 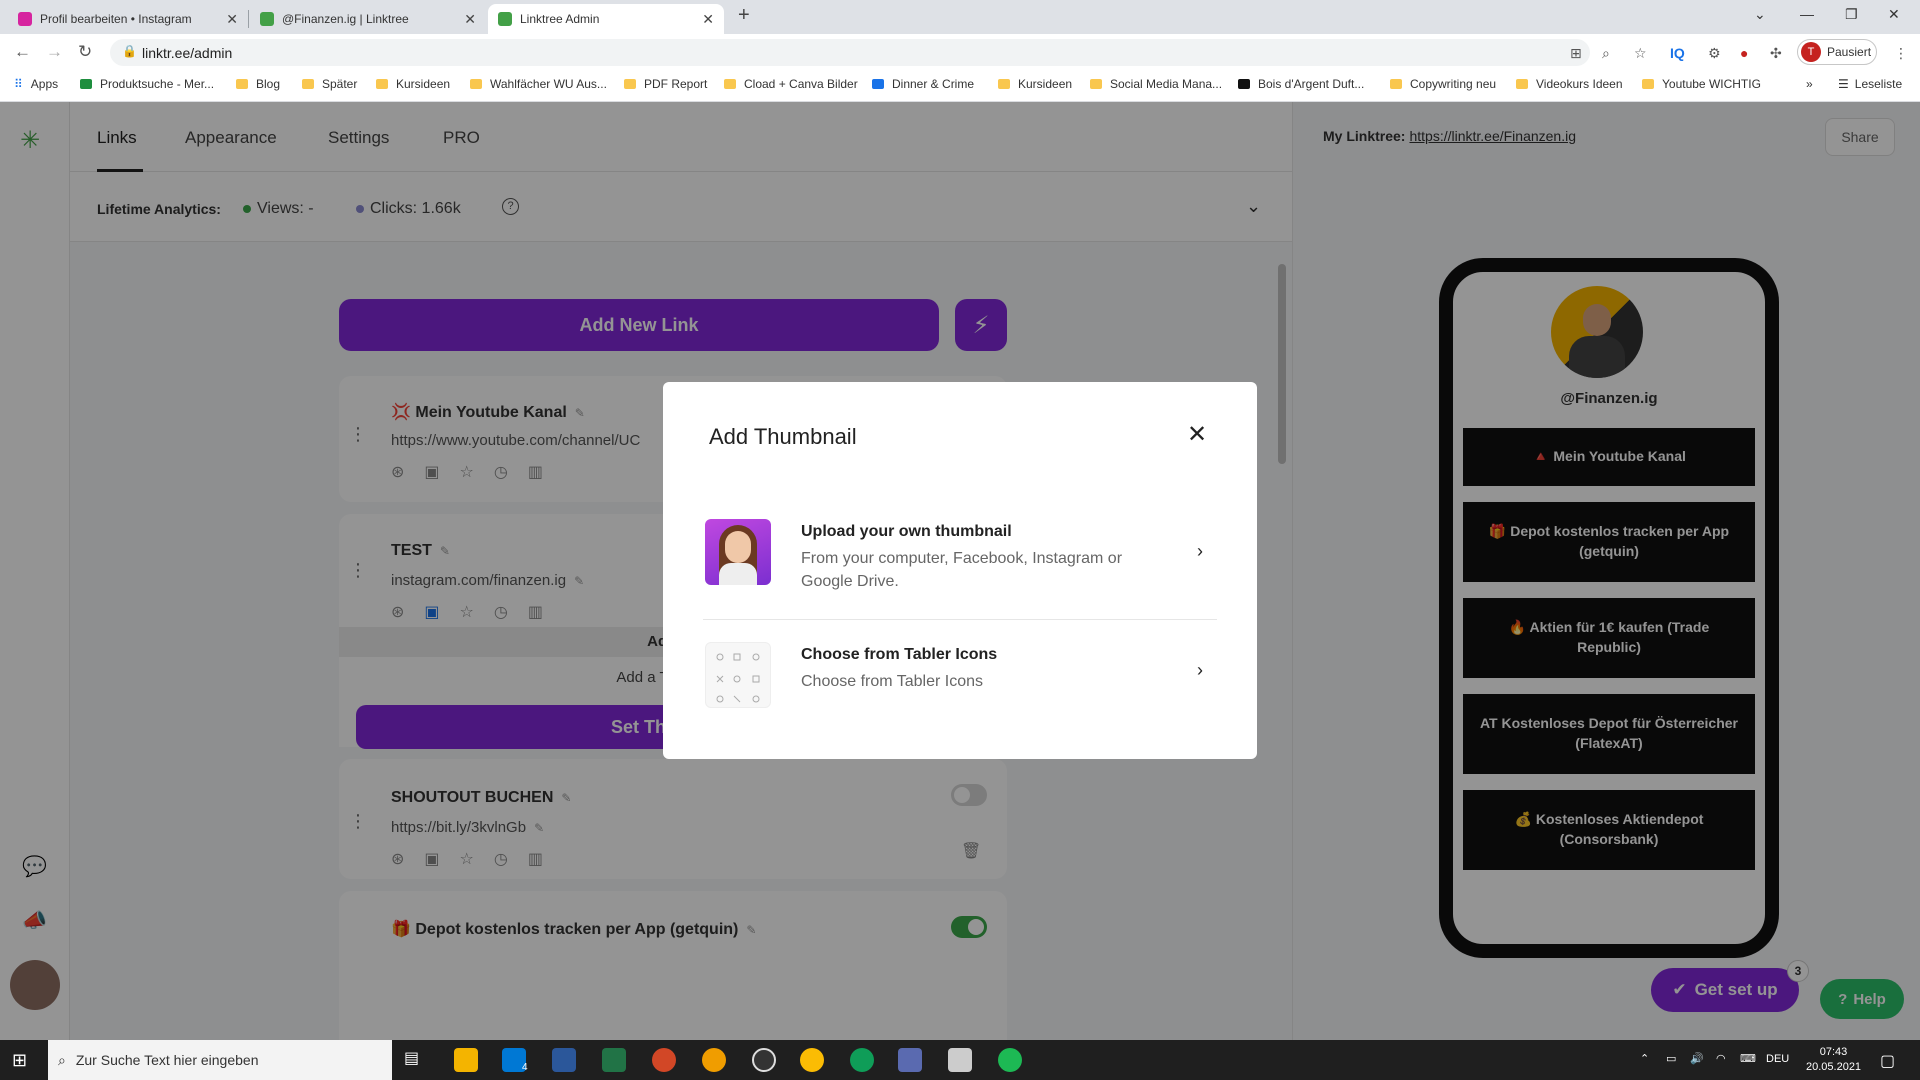 I want to click on wifi-icon: ◠, so click(x=1721, y=1058).